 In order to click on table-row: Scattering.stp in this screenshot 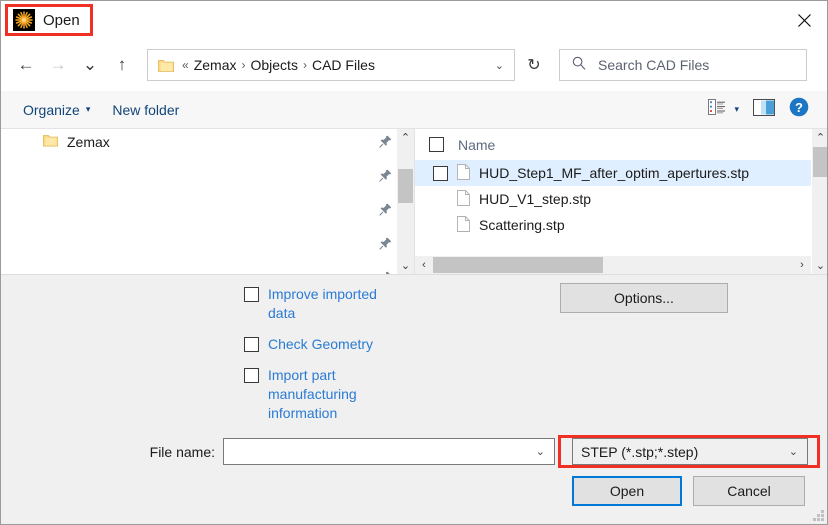, I will do `click(613, 225)`.